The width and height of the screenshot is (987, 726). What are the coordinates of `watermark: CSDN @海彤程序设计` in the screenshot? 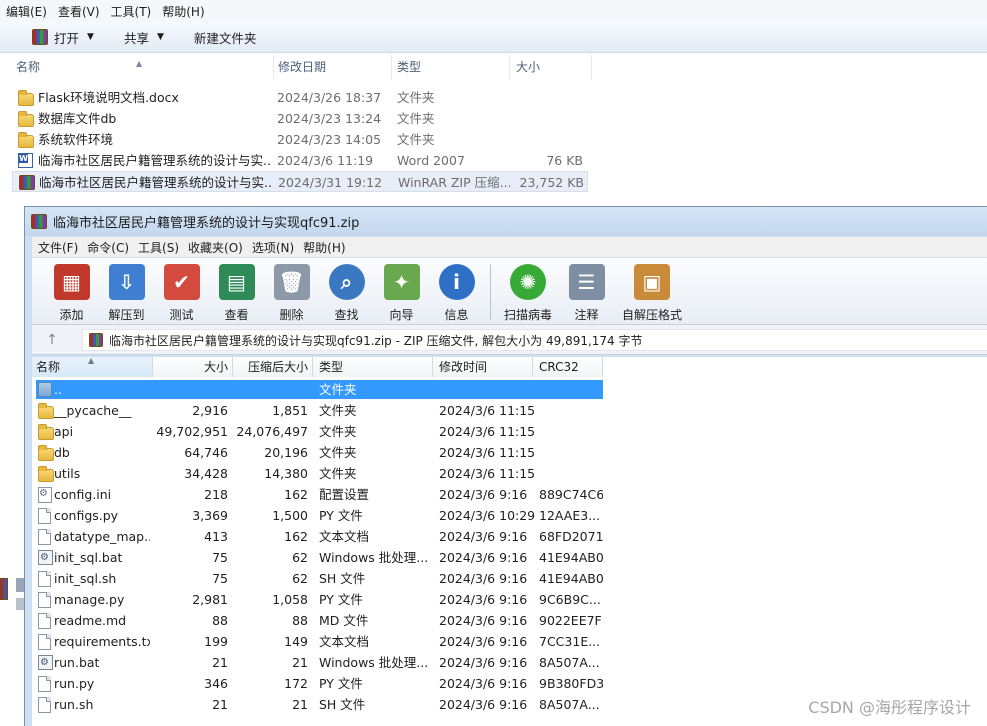 It's located at (889, 707).